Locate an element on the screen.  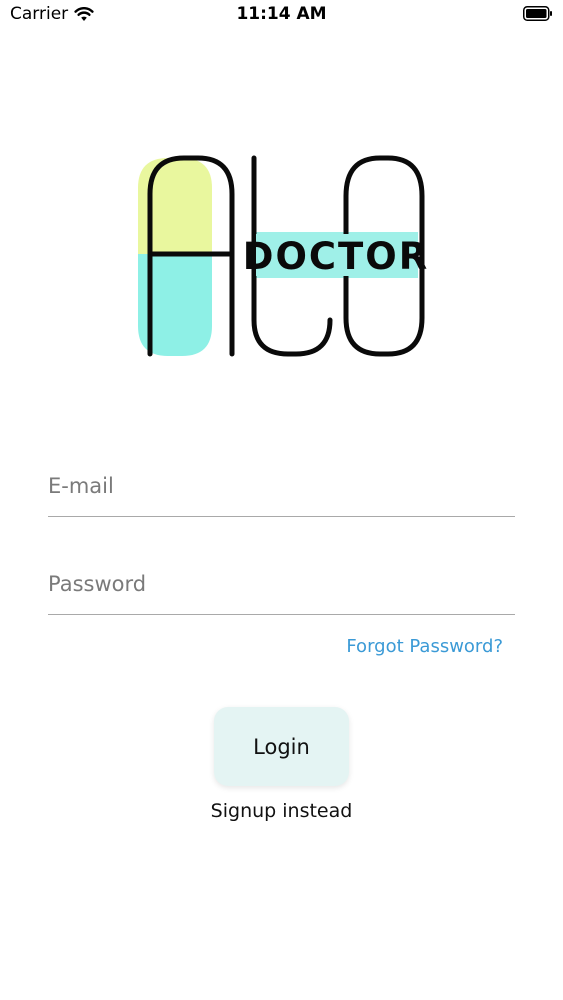
login-button: Login is located at coordinates (281, 746).